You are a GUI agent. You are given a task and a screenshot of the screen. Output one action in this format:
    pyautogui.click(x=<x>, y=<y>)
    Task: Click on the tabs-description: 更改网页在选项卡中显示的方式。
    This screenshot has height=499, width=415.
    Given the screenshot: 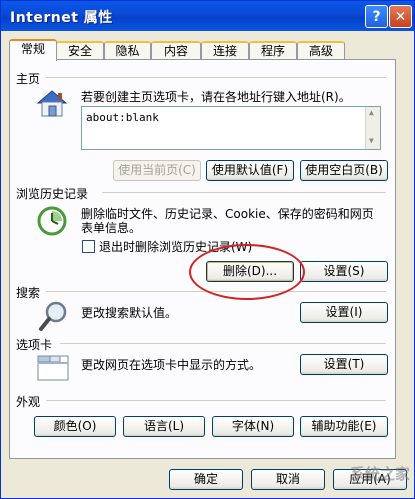 What is the action you would take?
    pyautogui.click(x=171, y=365)
    